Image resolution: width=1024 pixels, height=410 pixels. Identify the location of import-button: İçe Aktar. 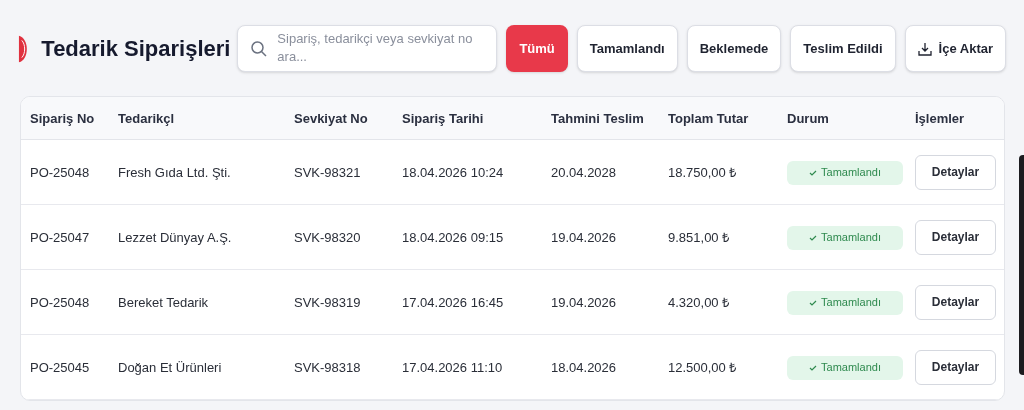
(955, 48).